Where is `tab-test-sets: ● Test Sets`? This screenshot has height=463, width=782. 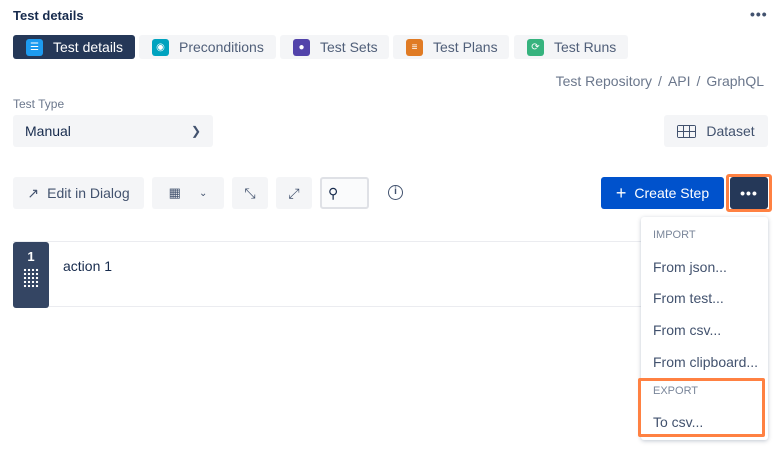
tab-test-sets: ● Test Sets is located at coordinates (334, 47).